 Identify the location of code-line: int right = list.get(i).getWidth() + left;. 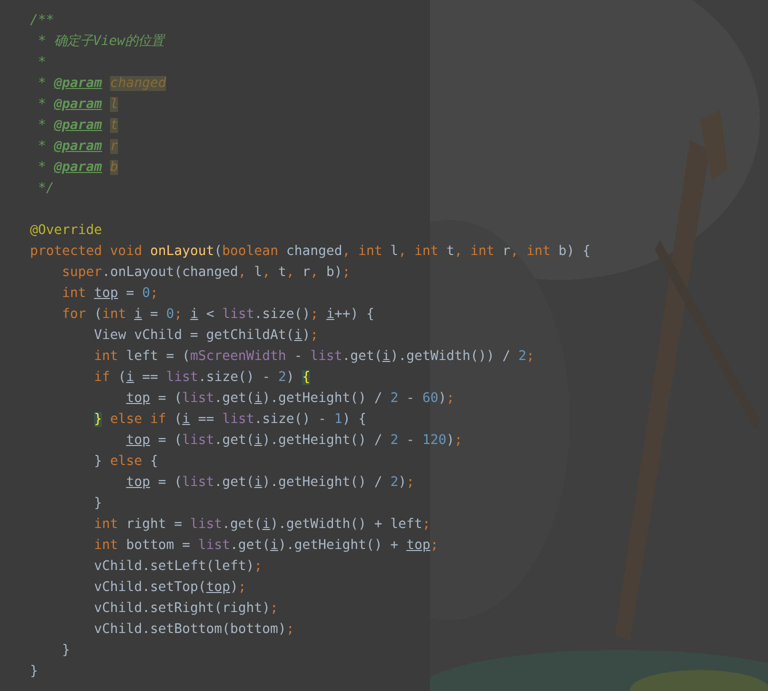
(261, 525).